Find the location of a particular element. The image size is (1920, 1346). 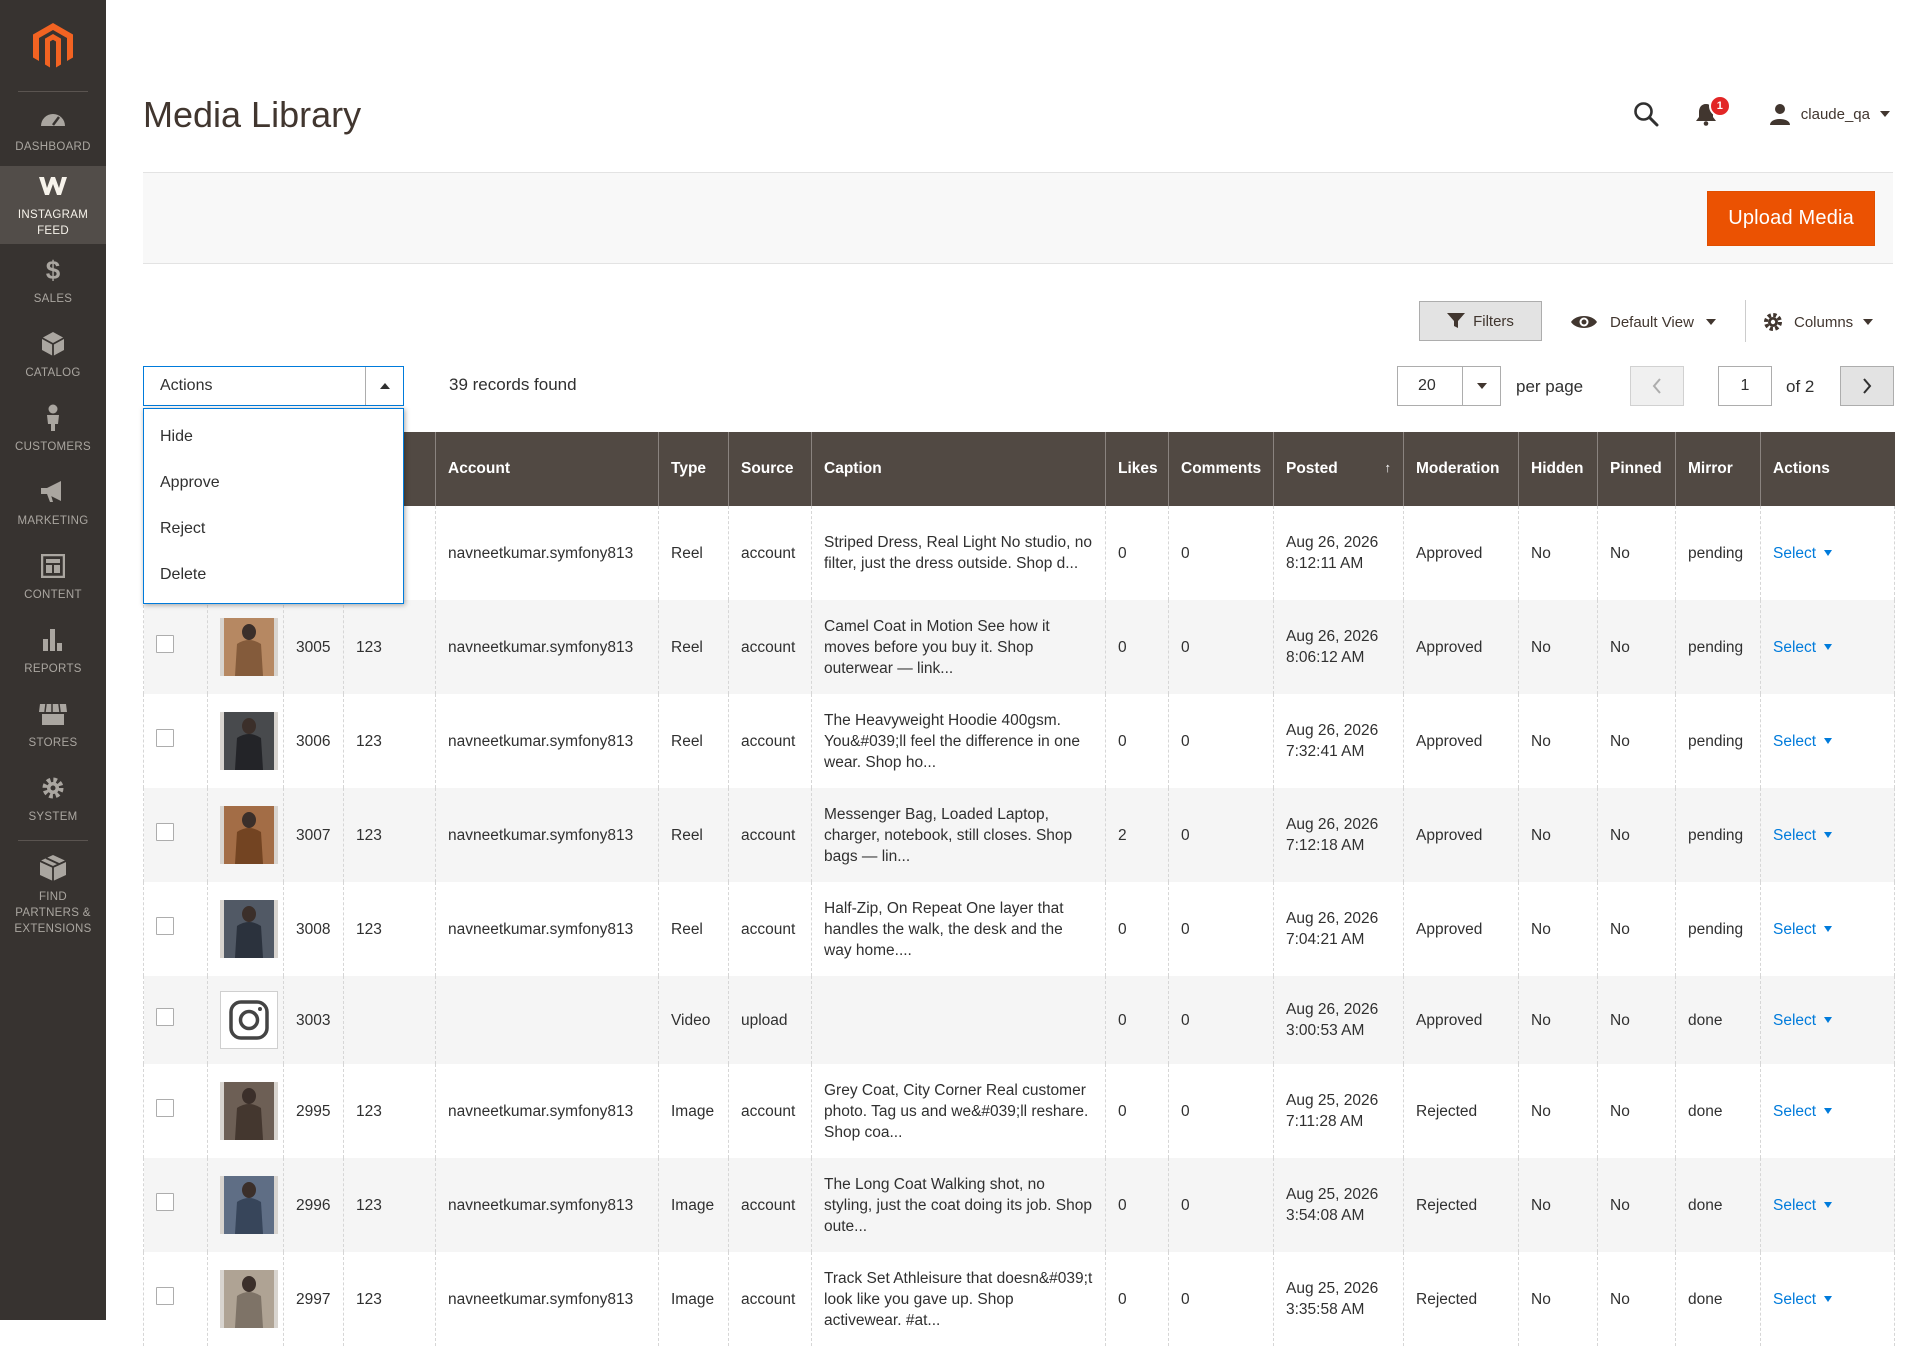

row-actions-label: Select is located at coordinates (1795, 1020).